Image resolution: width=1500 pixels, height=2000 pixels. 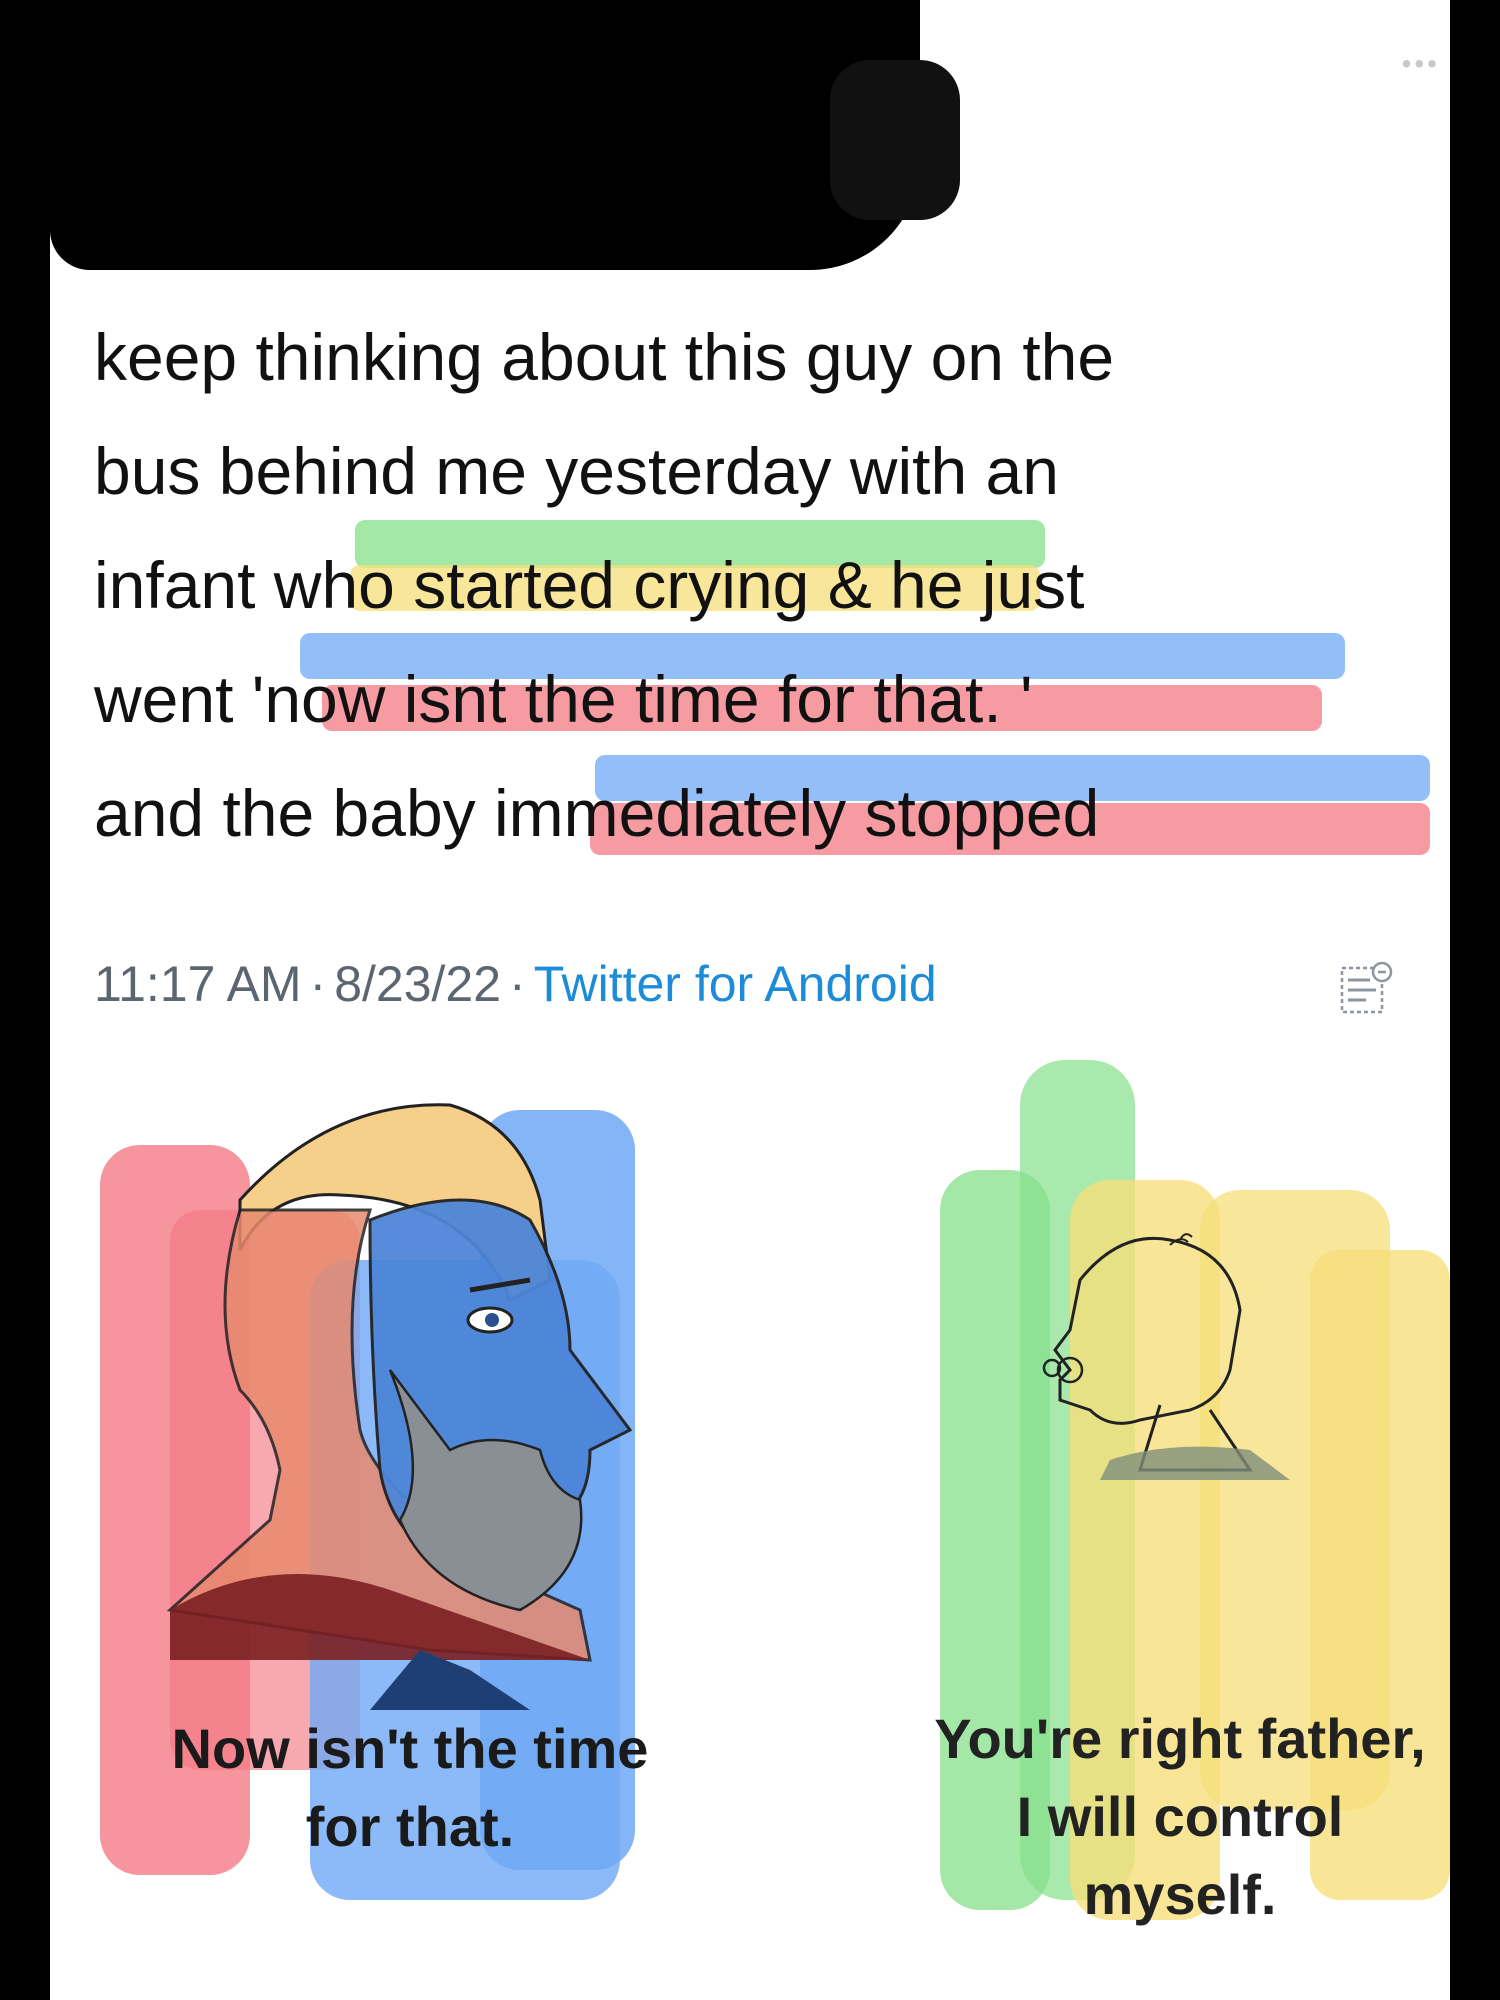 I want to click on right-caption-line-2: I will control, so click(x=1180, y=1816).